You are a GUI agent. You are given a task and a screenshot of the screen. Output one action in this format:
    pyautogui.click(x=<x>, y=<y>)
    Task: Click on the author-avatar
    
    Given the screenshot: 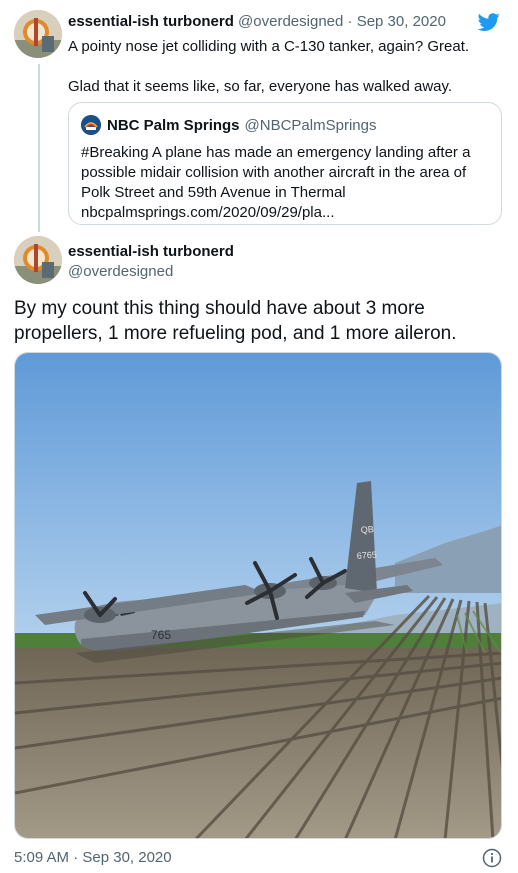 What is the action you would take?
    pyautogui.click(x=38, y=34)
    